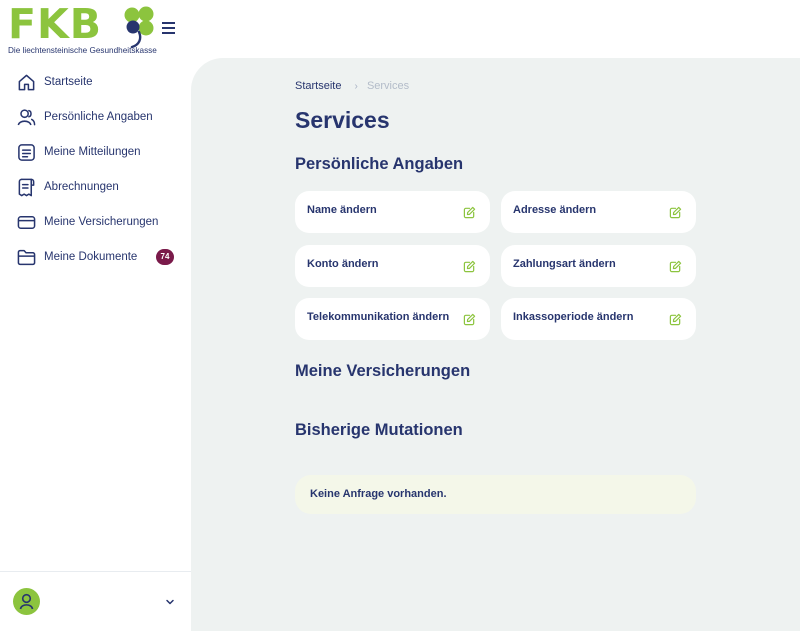 The height and width of the screenshot is (631, 800). Describe the element at coordinates (165, 257) in the screenshot. I see `document-count-badge: 74` at that location.